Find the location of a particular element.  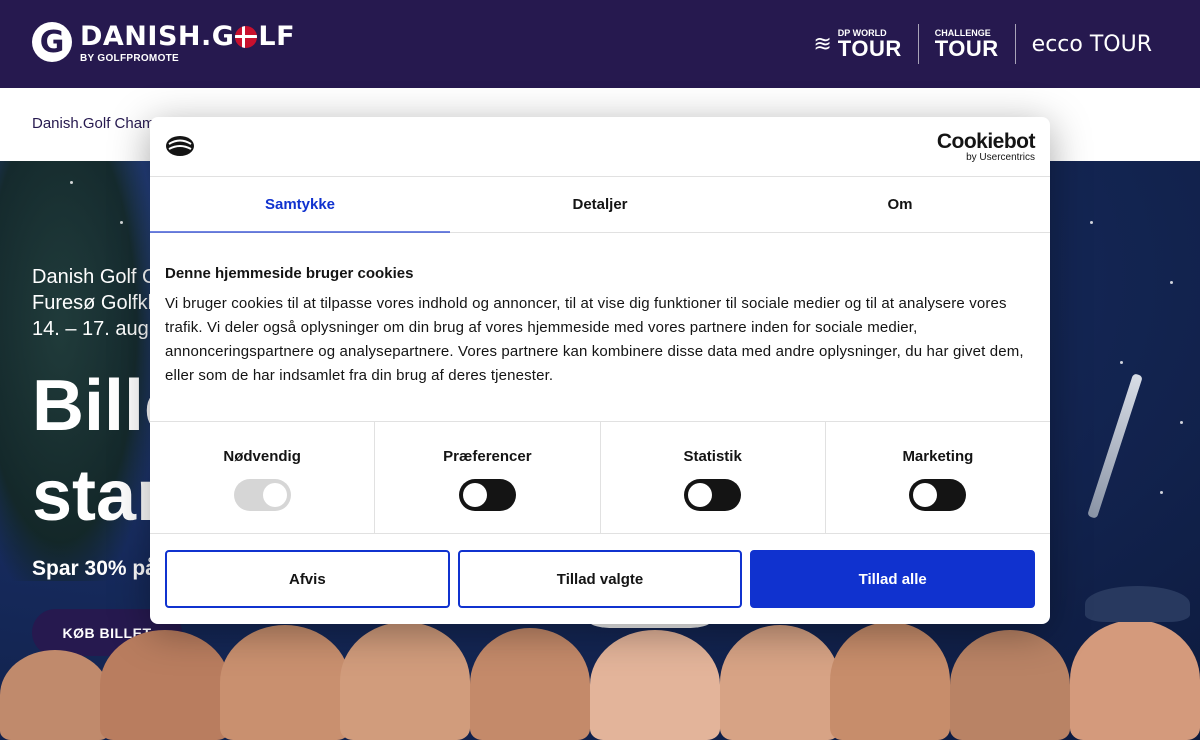

event-venue: Furesø Golfkl is located at coordinates (92, 303).